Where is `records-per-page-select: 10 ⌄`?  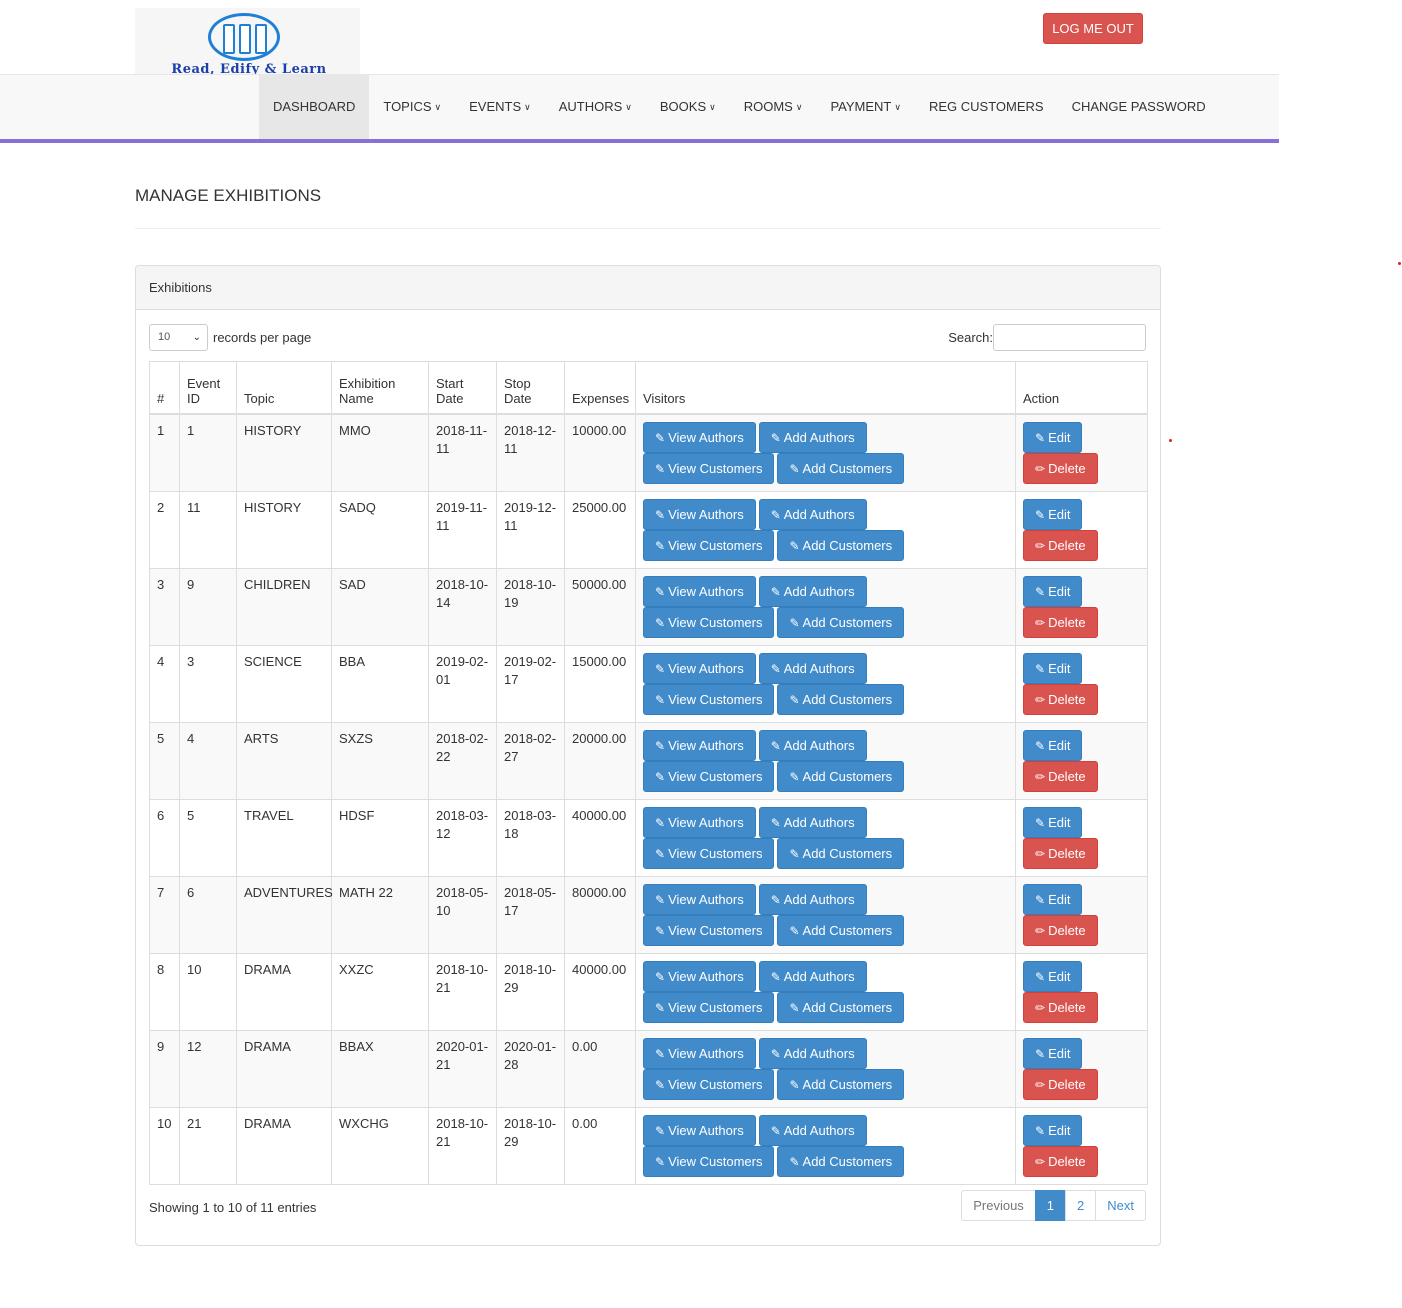
records-per-page-select: 10 ⌄ is located at coordinates (178, 337).